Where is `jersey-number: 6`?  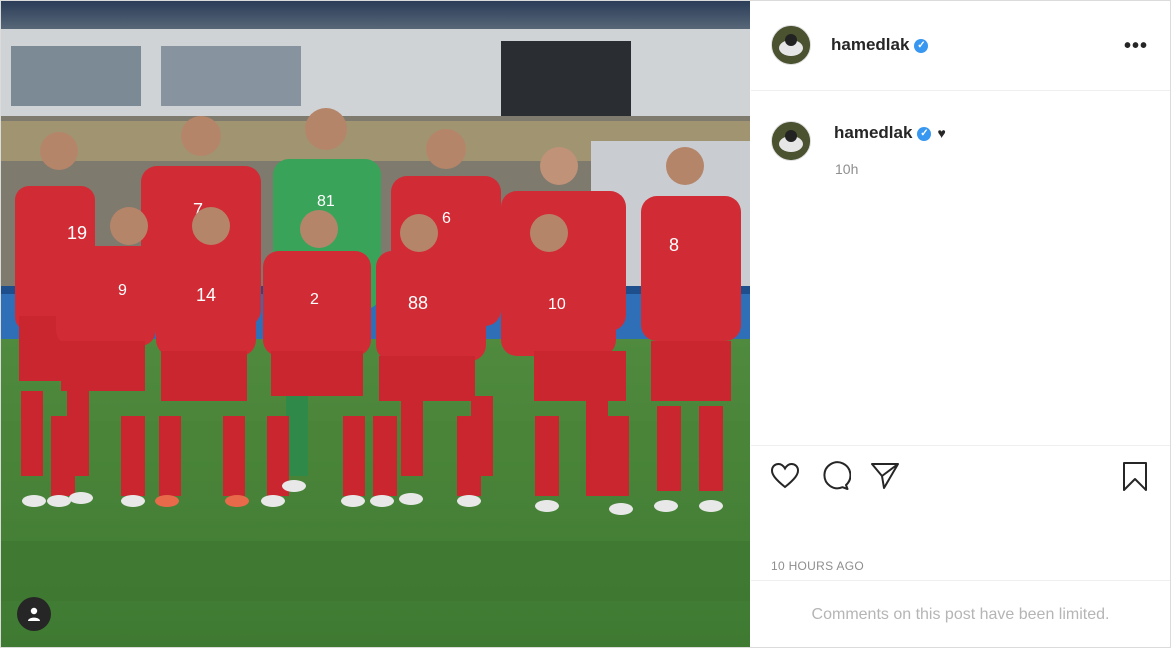
jersey-number: 6 is located at coordinates (446, 218).